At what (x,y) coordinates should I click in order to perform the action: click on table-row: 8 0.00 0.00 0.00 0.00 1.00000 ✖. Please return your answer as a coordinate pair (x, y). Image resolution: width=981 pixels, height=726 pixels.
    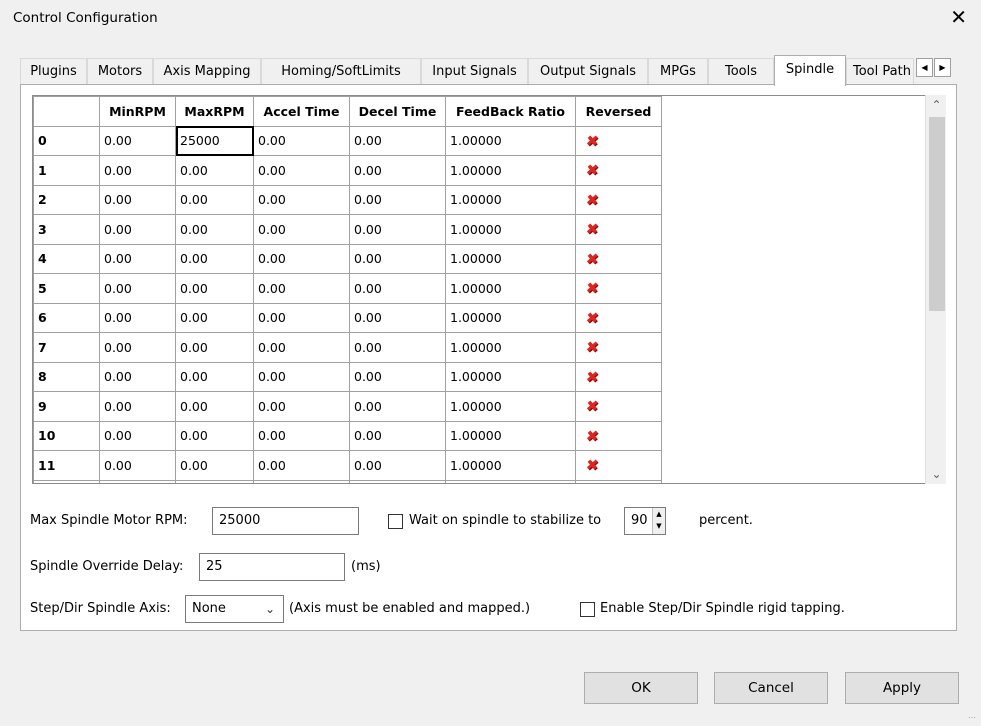
    Looking at the image, I should click on (347, 376).